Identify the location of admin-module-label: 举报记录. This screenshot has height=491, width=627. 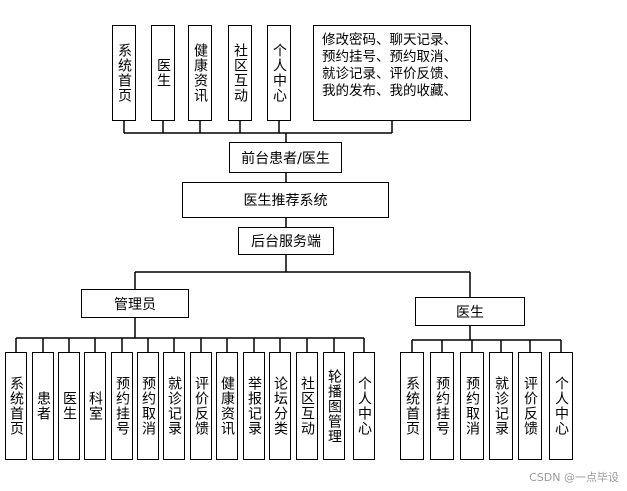
(254, 406).